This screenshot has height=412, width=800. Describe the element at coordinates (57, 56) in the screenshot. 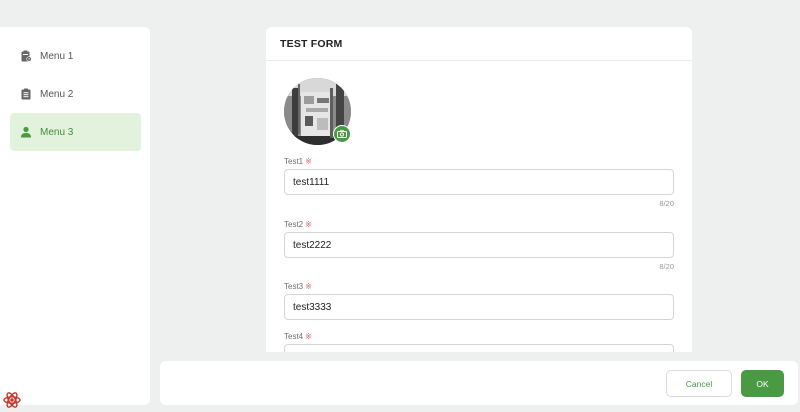

I see `sidebar-item-label: Menu 1` at that location.